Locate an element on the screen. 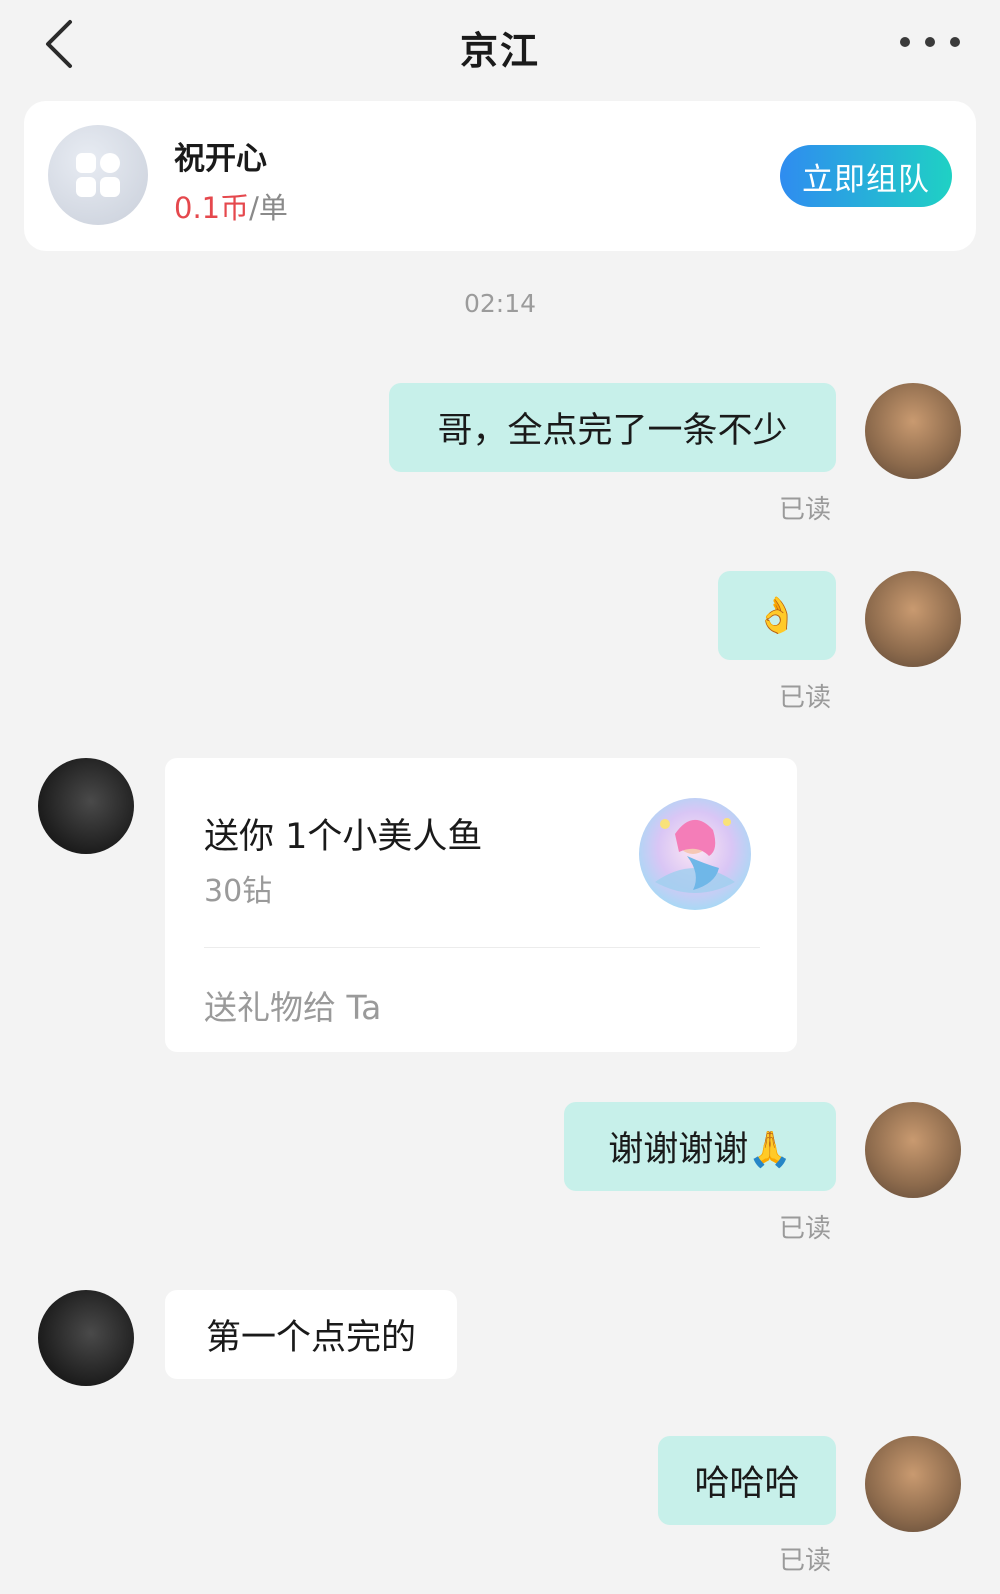  gift-card: 送你 1个小美人鱼 30钻 送礼物给 Ta is located at coordinates (481, 905).